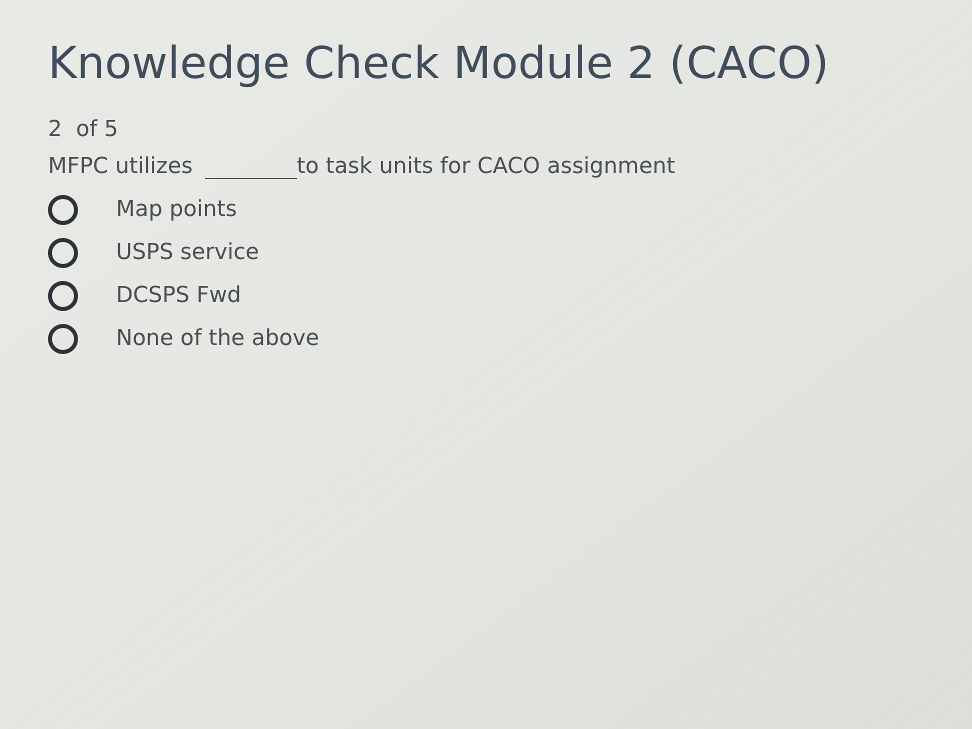 Image resolution: width=972 pixels, height=729 pixels. Describe the element at coordinates (188, 253) in the screenshot. I see `option-label: USPS service` at that location.